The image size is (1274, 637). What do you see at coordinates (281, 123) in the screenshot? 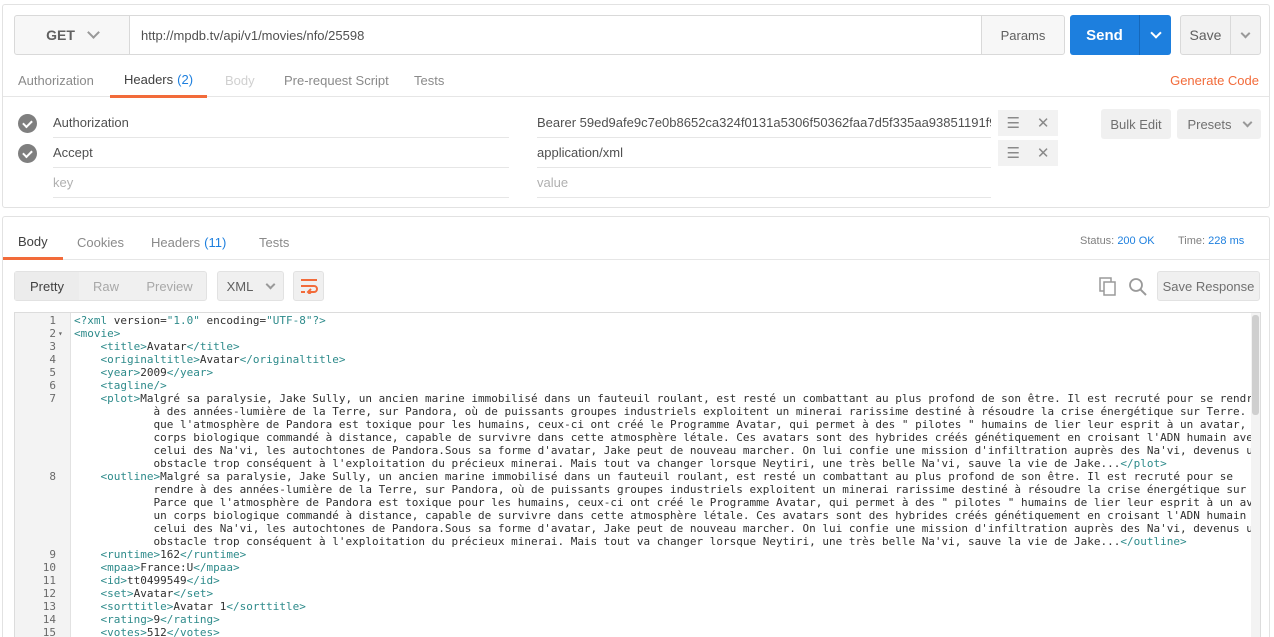
I see `header-key-input: Authorization` at bounding box center [281, 123].